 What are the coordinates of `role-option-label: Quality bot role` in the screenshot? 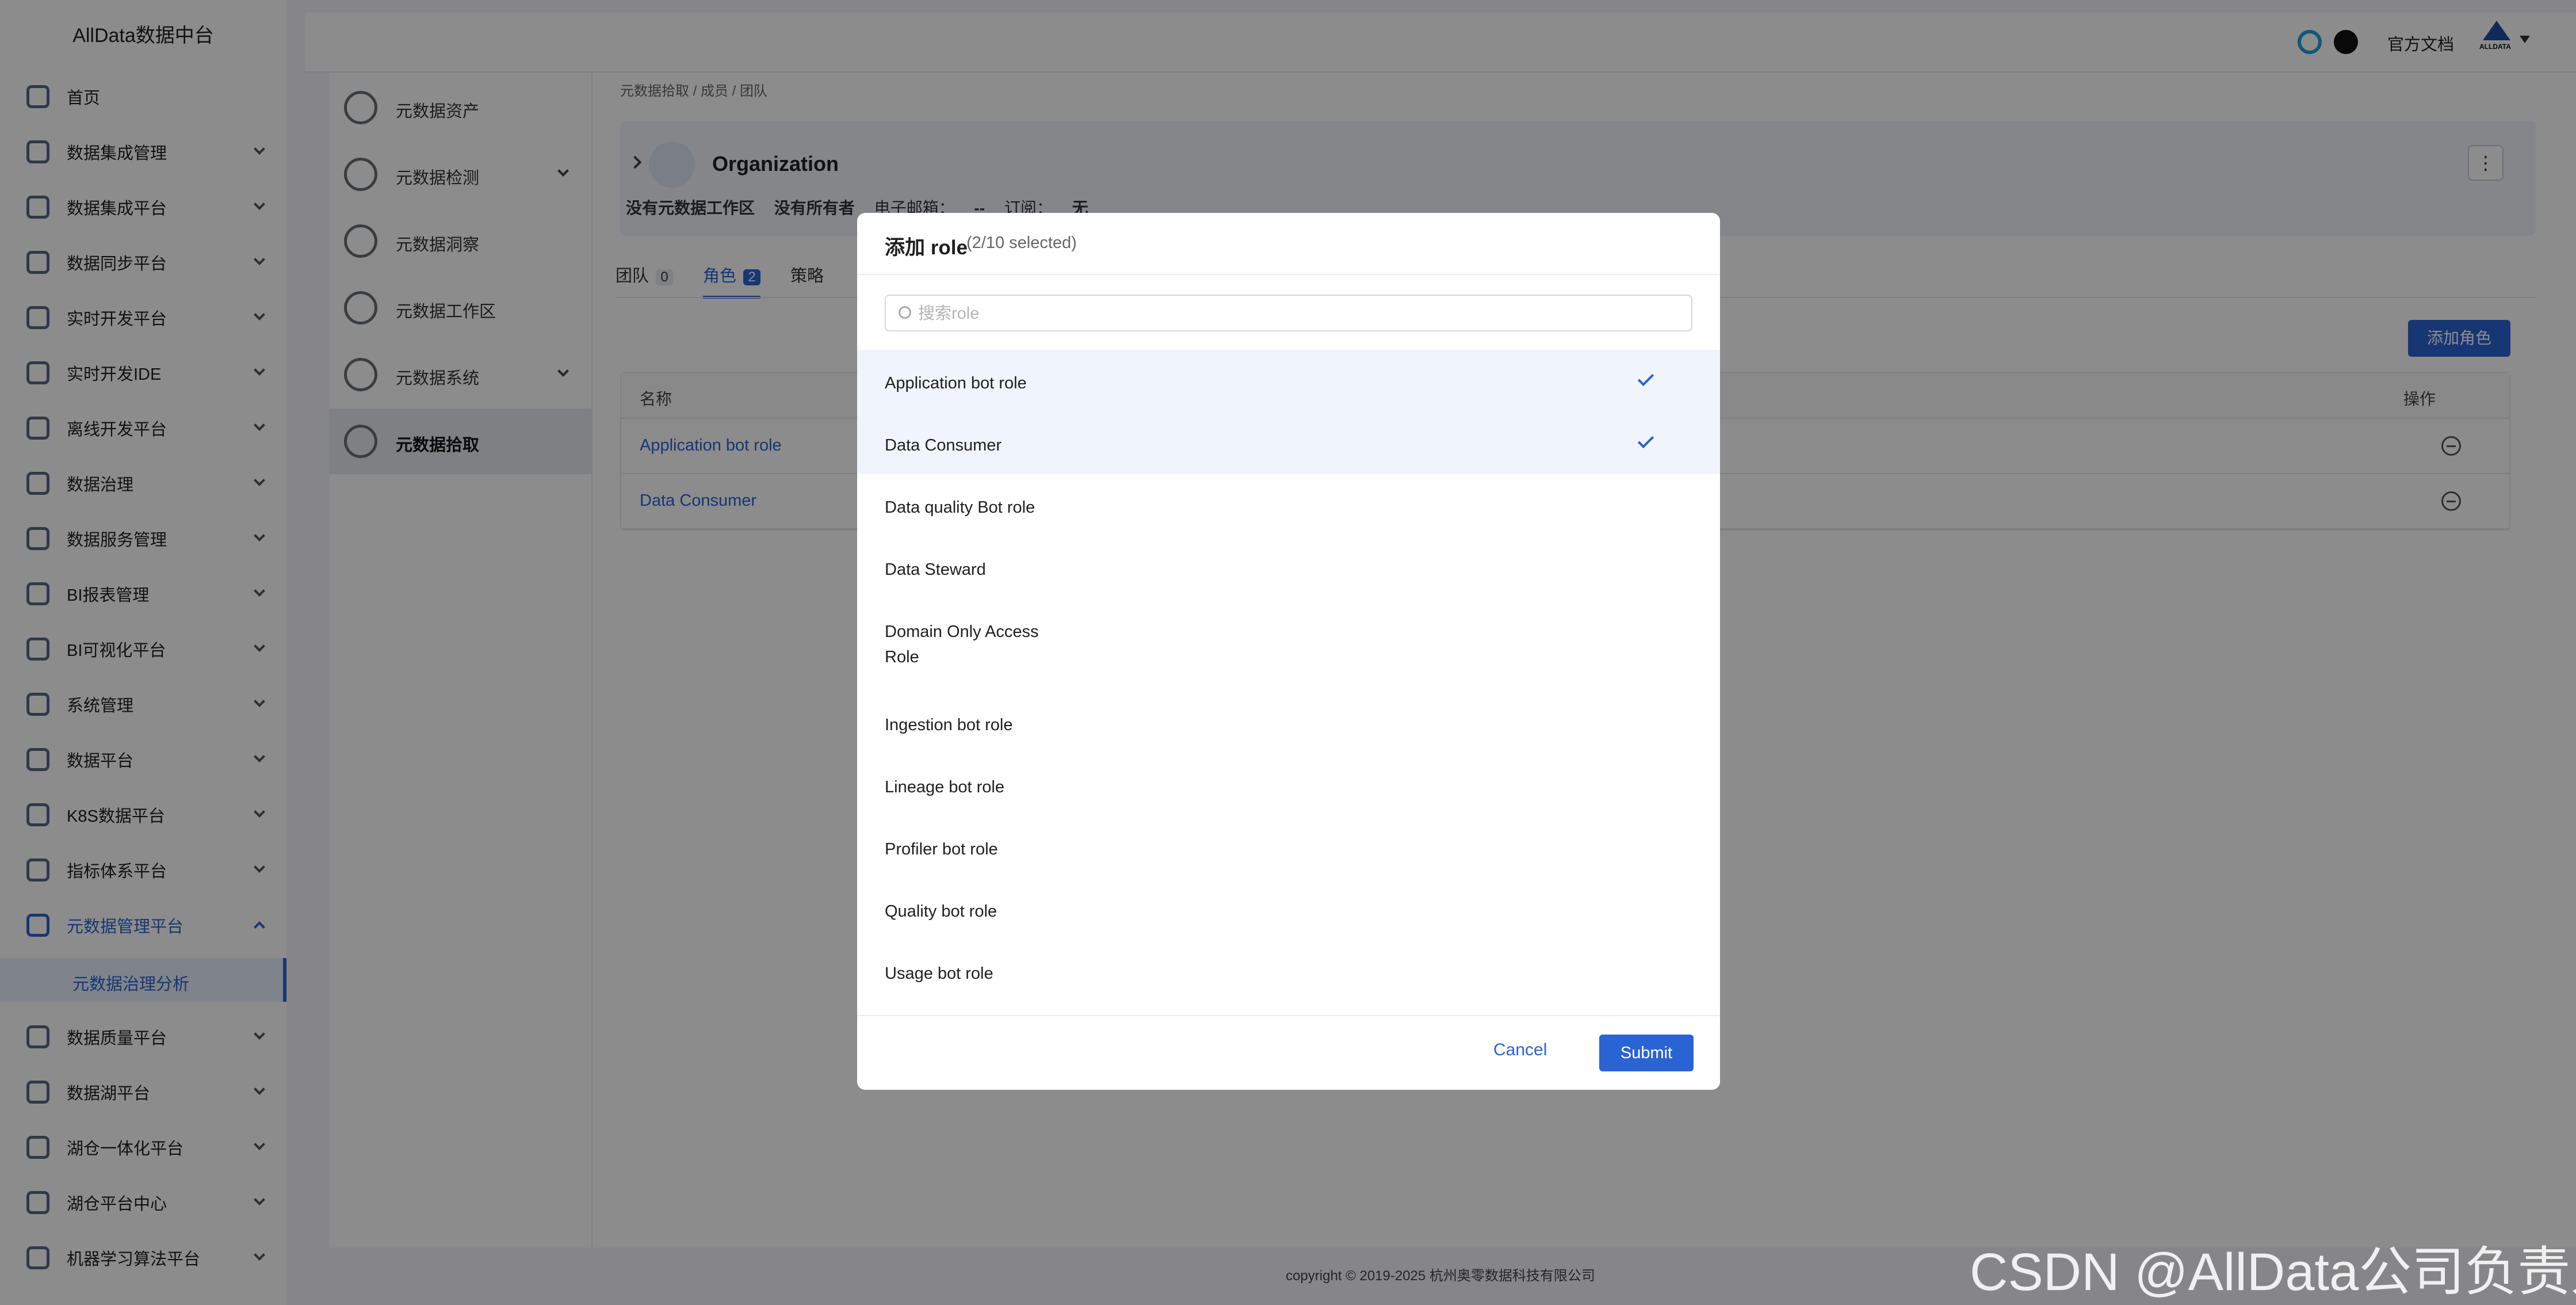 It's located at (941, 911).